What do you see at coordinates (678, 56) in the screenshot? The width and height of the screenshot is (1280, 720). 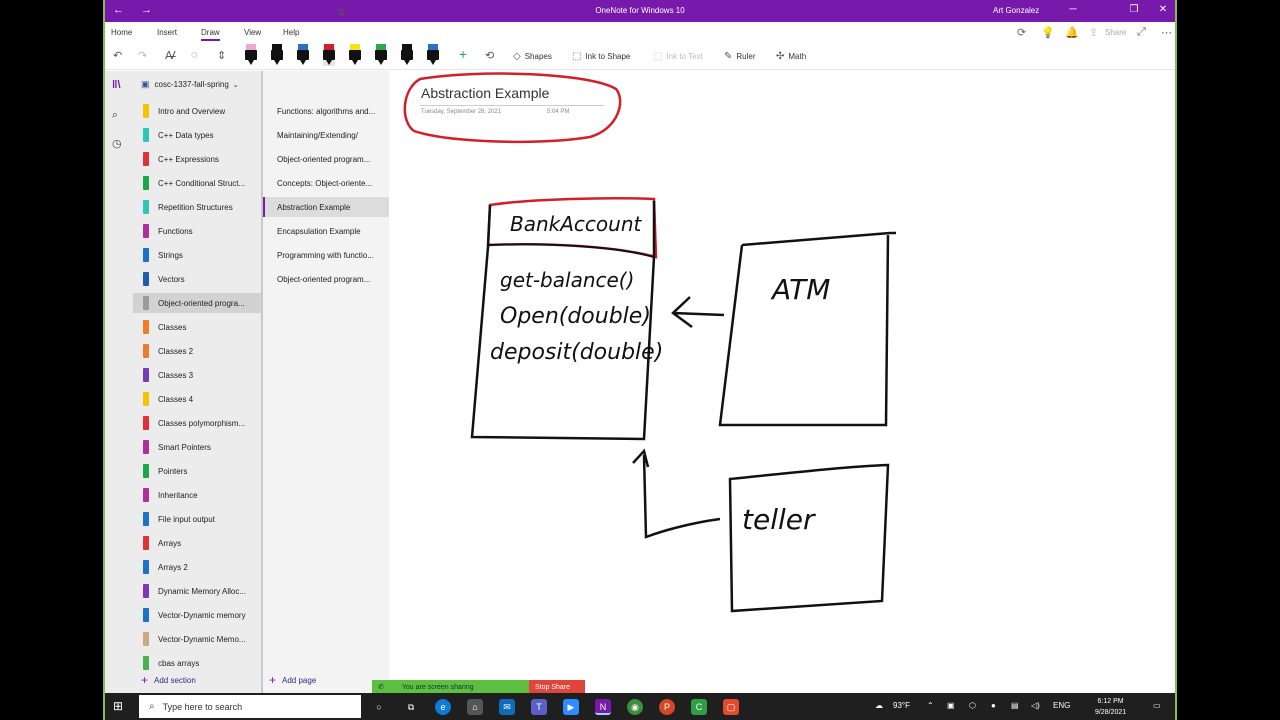 I see `ink-to-text-button: ⬚ Ink to Text` at bounding box center [678, 56].